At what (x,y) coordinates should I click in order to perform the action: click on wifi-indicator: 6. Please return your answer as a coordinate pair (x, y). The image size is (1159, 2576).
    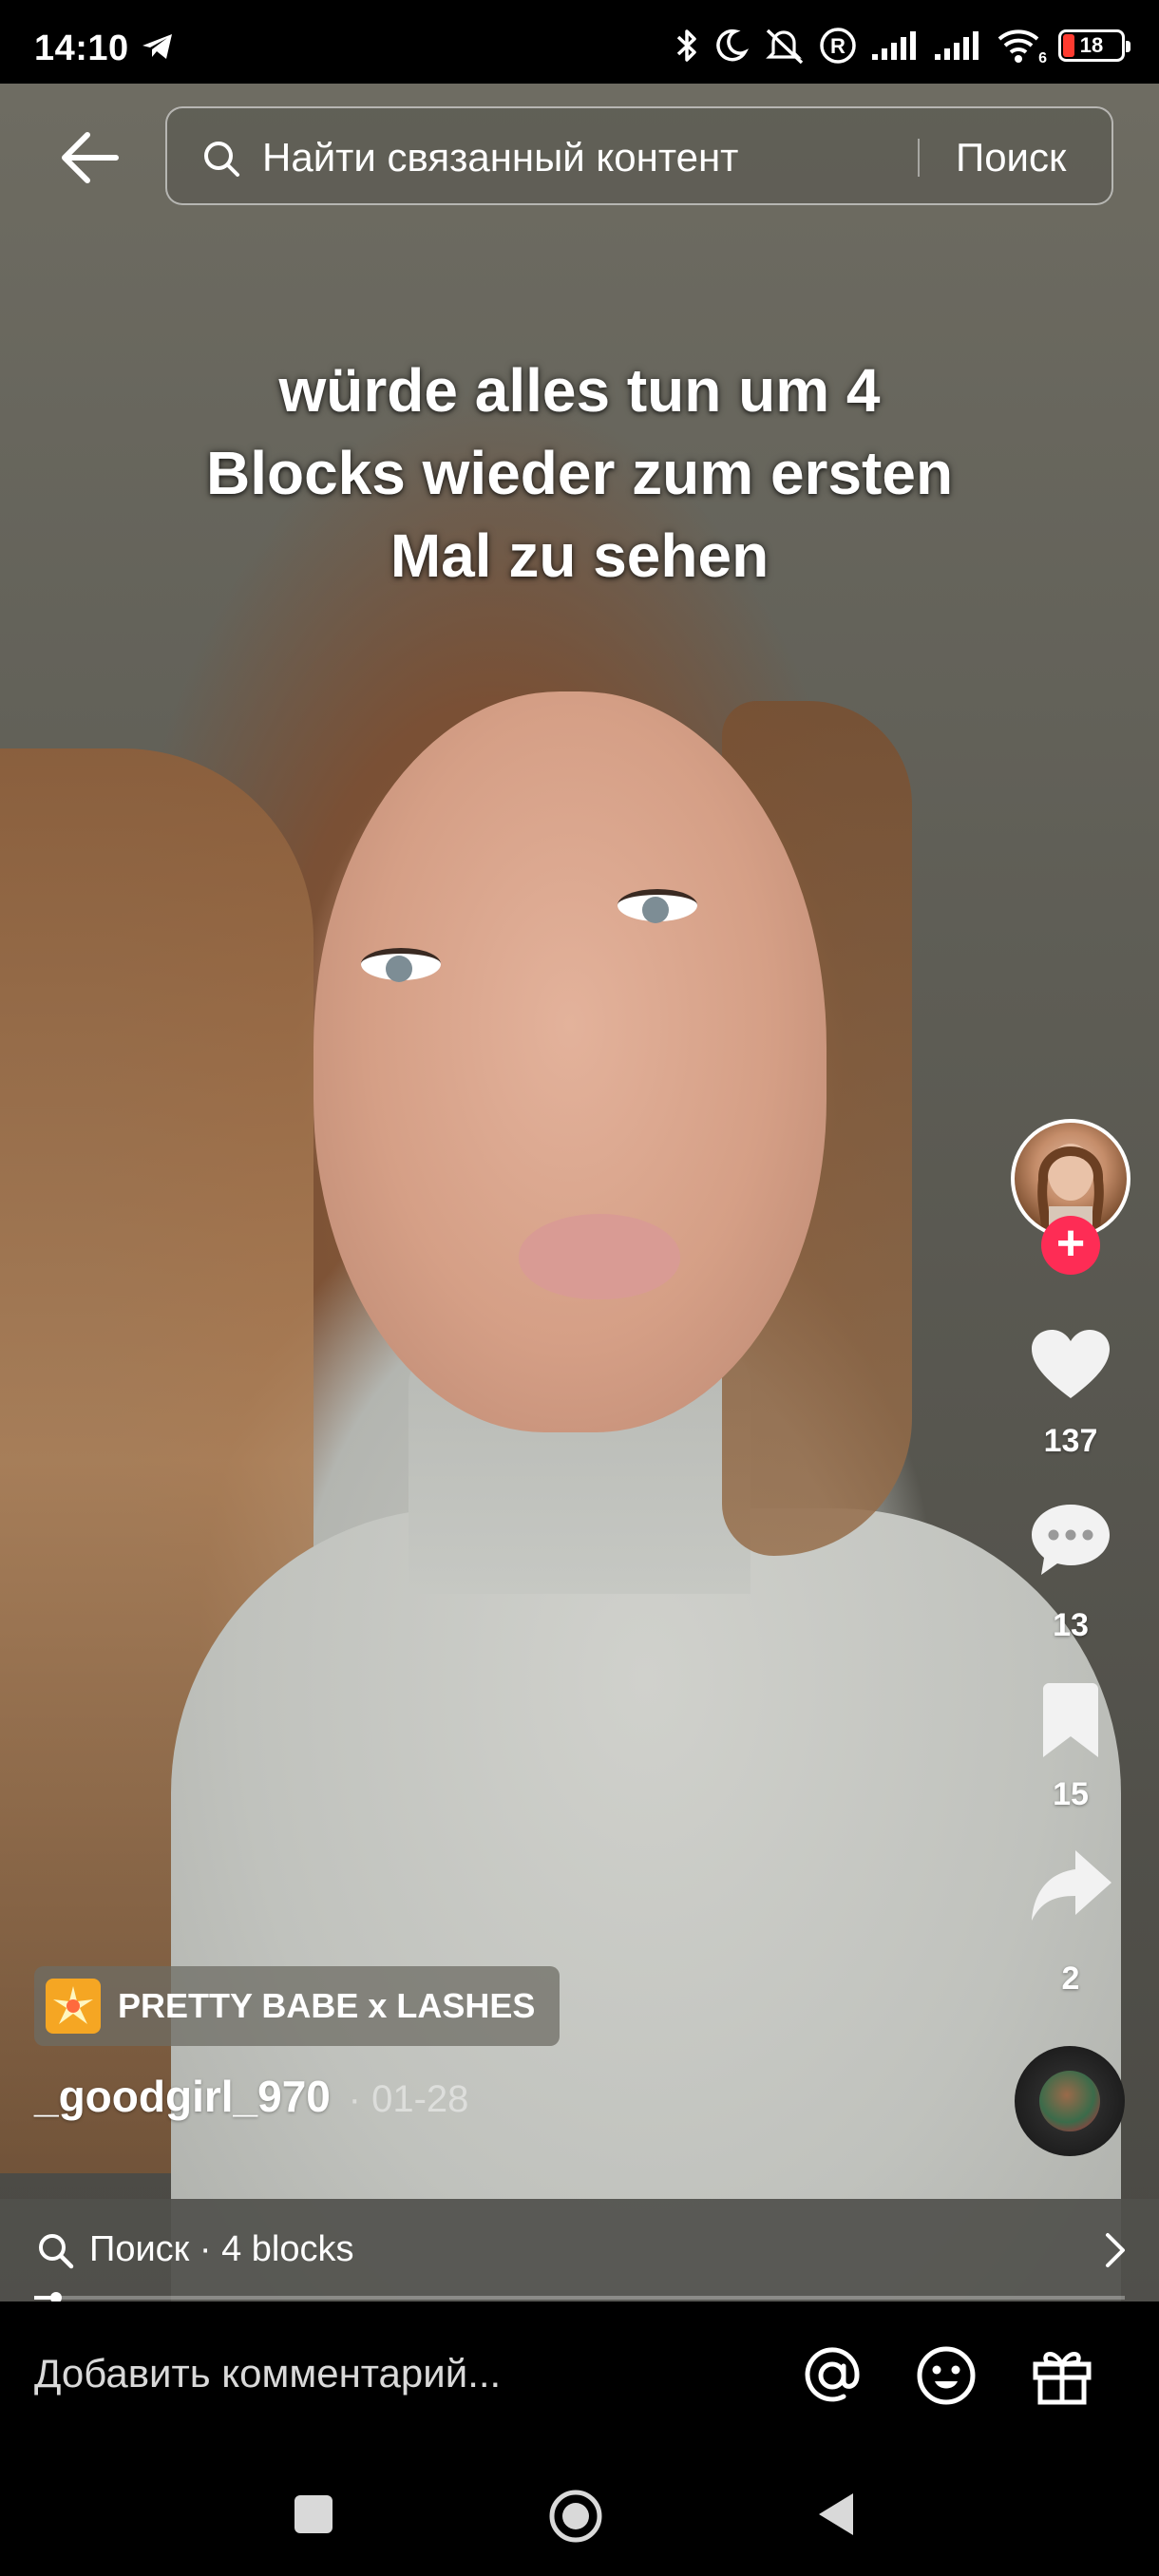
    Looking at the image, I should click on (1021, 47).